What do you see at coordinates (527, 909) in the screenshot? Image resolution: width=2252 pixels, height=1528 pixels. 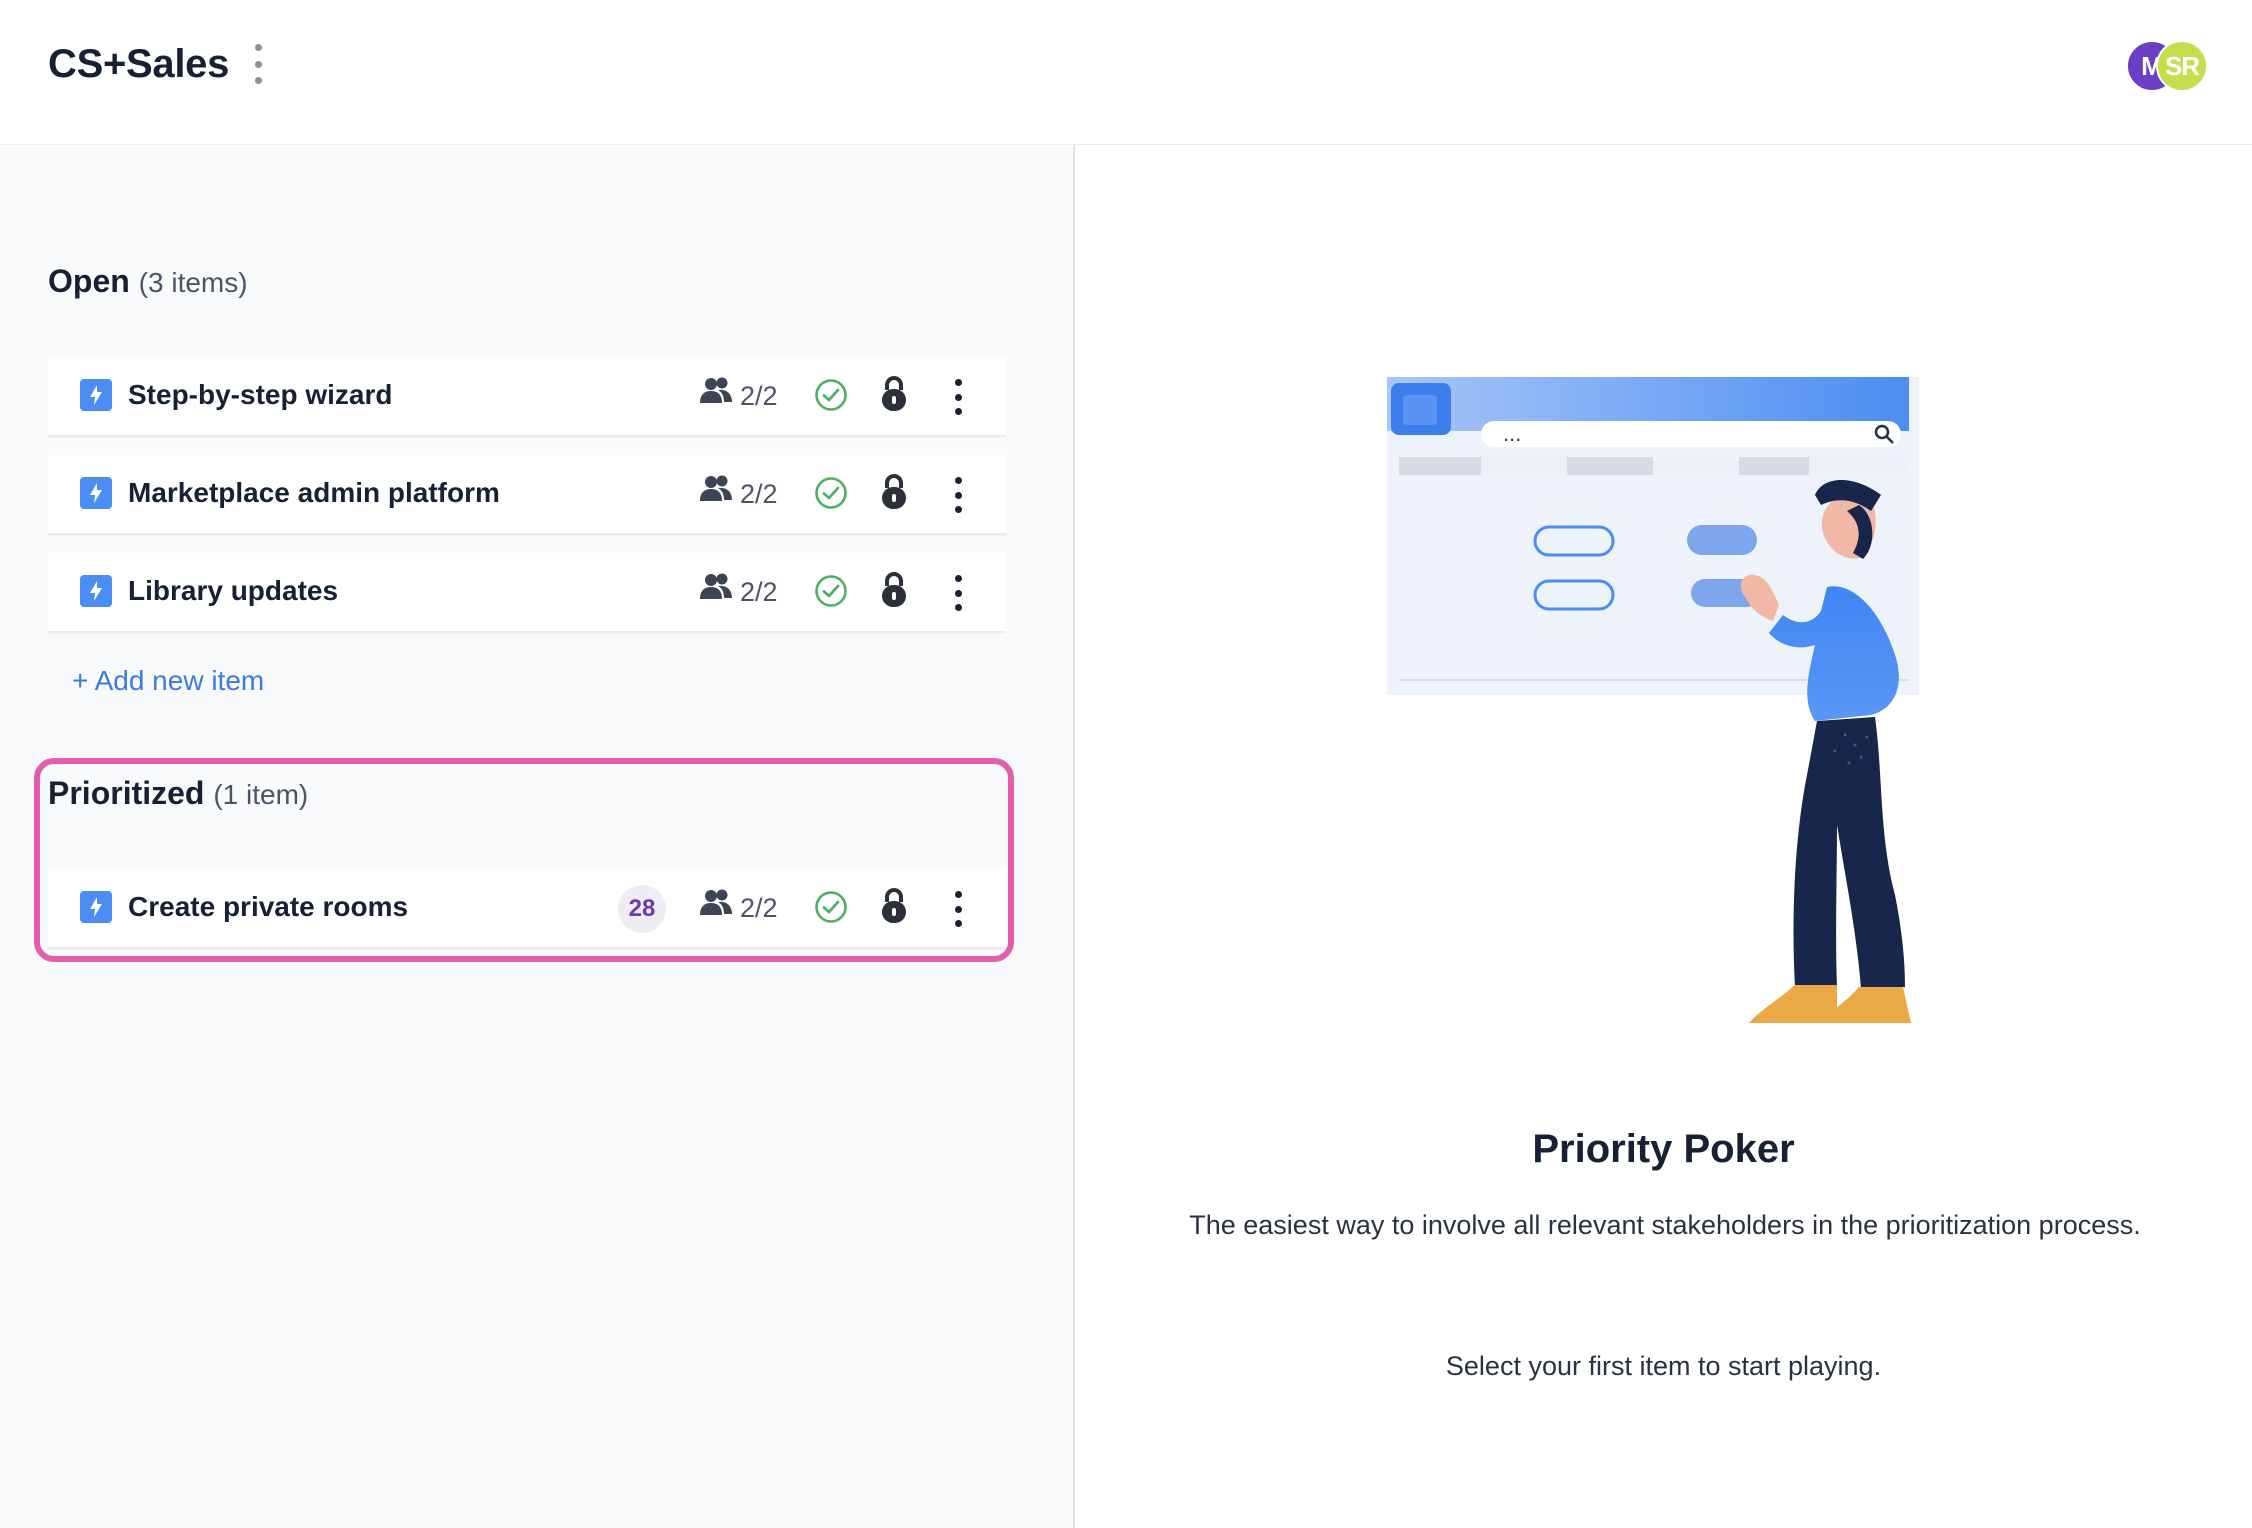 I see `list-item: Create private rooms 28 2/2` at bounding box center [527, 909].